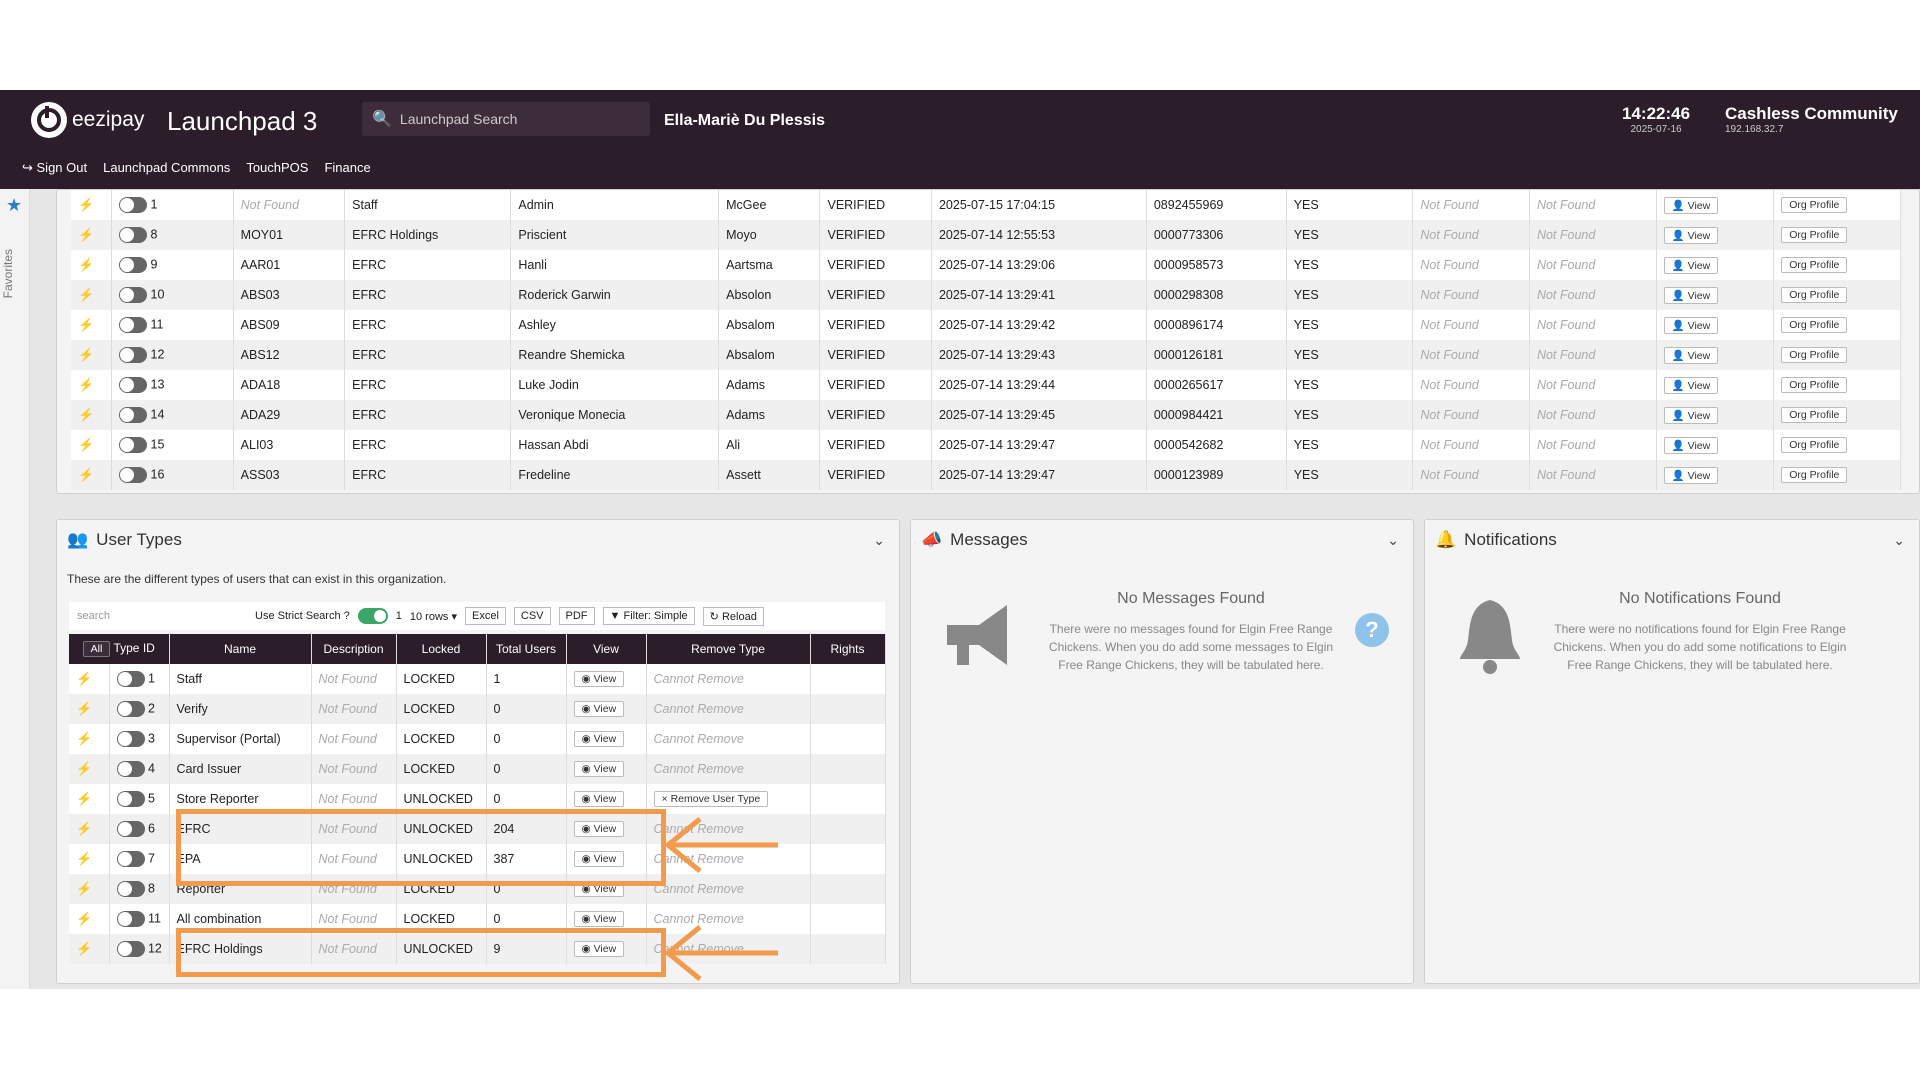 The image size is (1920, 1080). What do you see at coordinates (1372, 630) in the screenshot?
I see `help-icon: ?` at bounding box center [1372, 630].